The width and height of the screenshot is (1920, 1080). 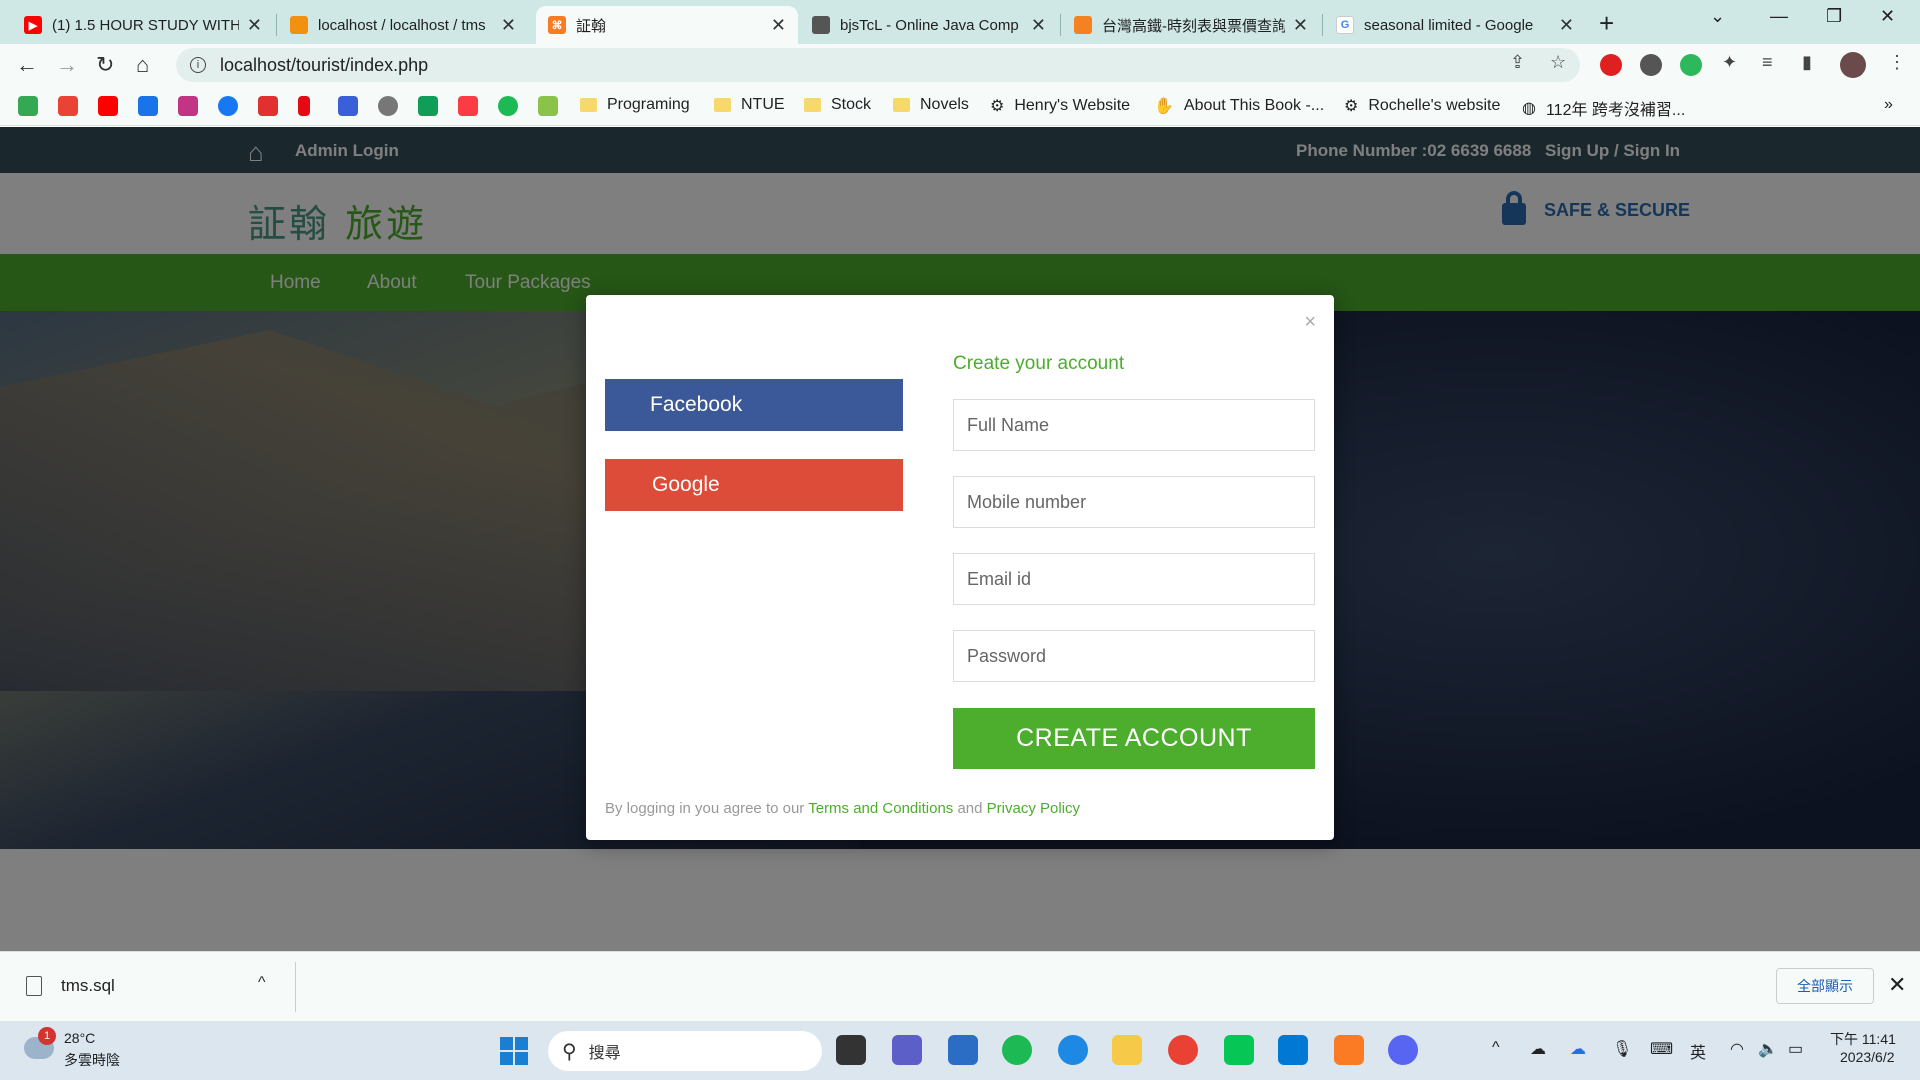 What do you see at coordinates (28, 106) in the screenshot?
I see `photos-icon` at bounding box center [28, 106].